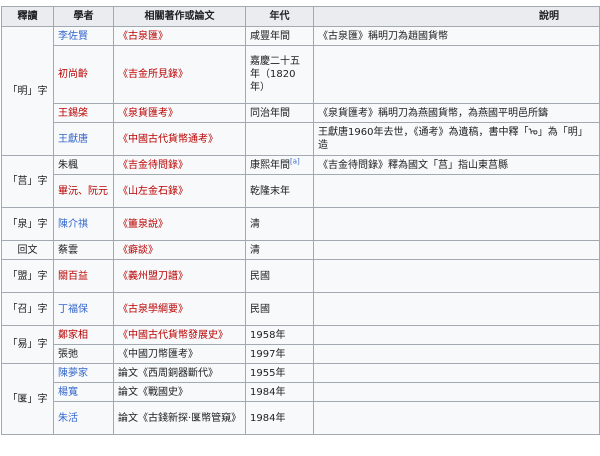 The image size is (600, 456). I want to click on work-link: 《泉貨匯考》, so click(148, 113).